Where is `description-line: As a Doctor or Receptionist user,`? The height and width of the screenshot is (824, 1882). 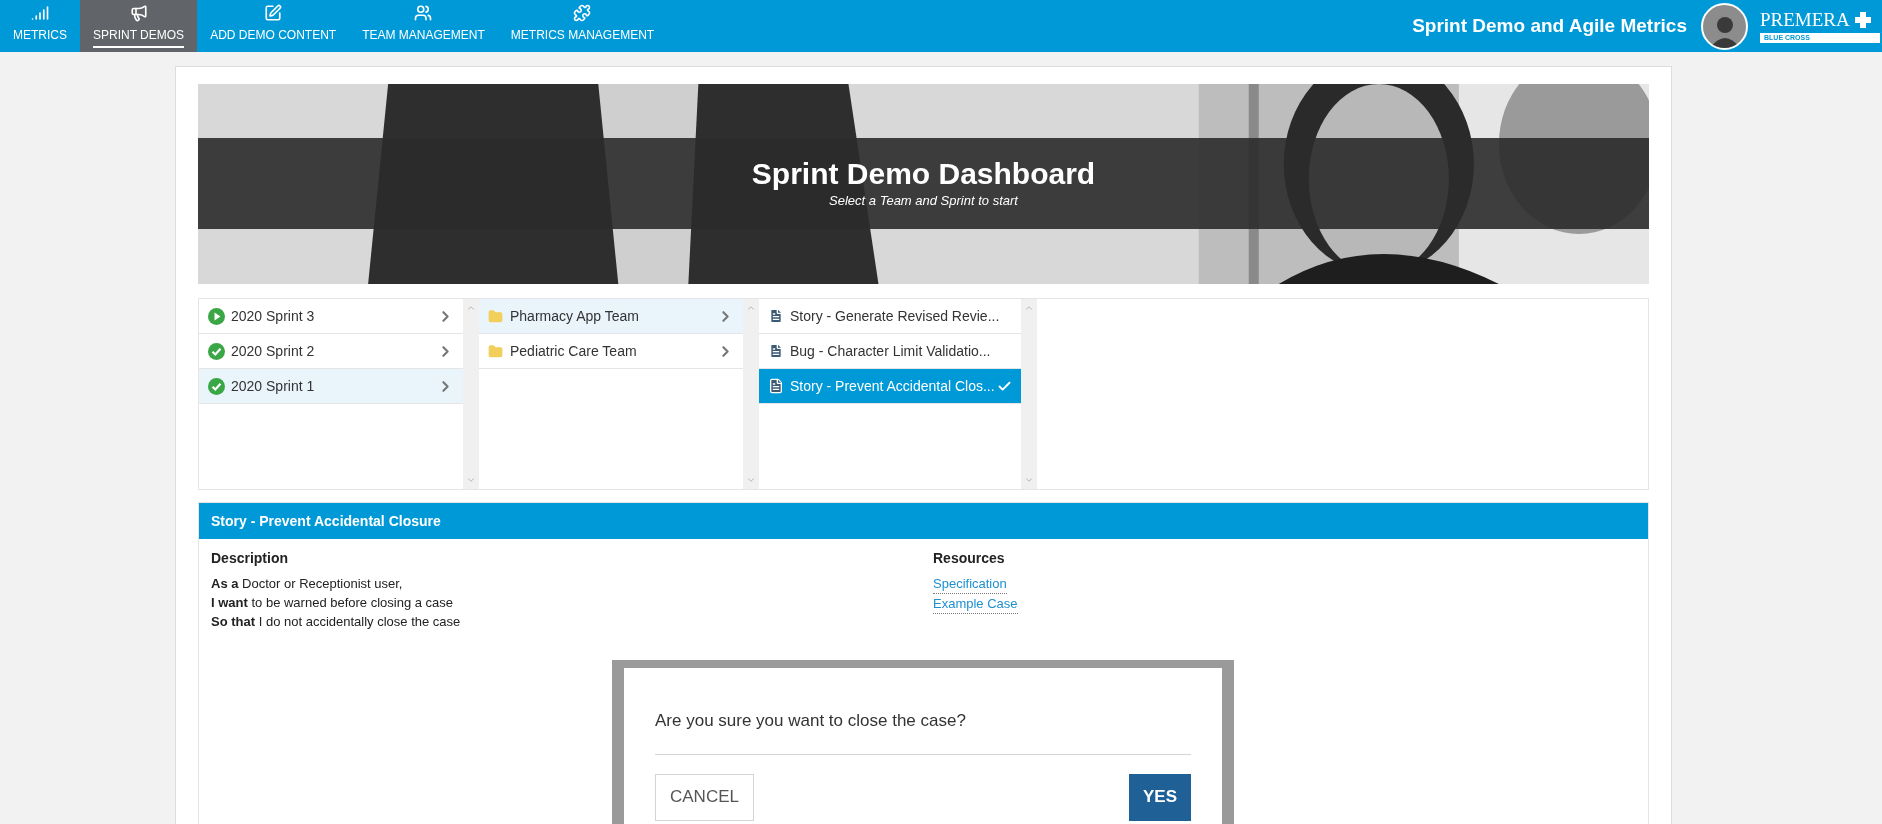 description-line: As a Doctor or Receptionist user, is located at coordinates (307, 584).